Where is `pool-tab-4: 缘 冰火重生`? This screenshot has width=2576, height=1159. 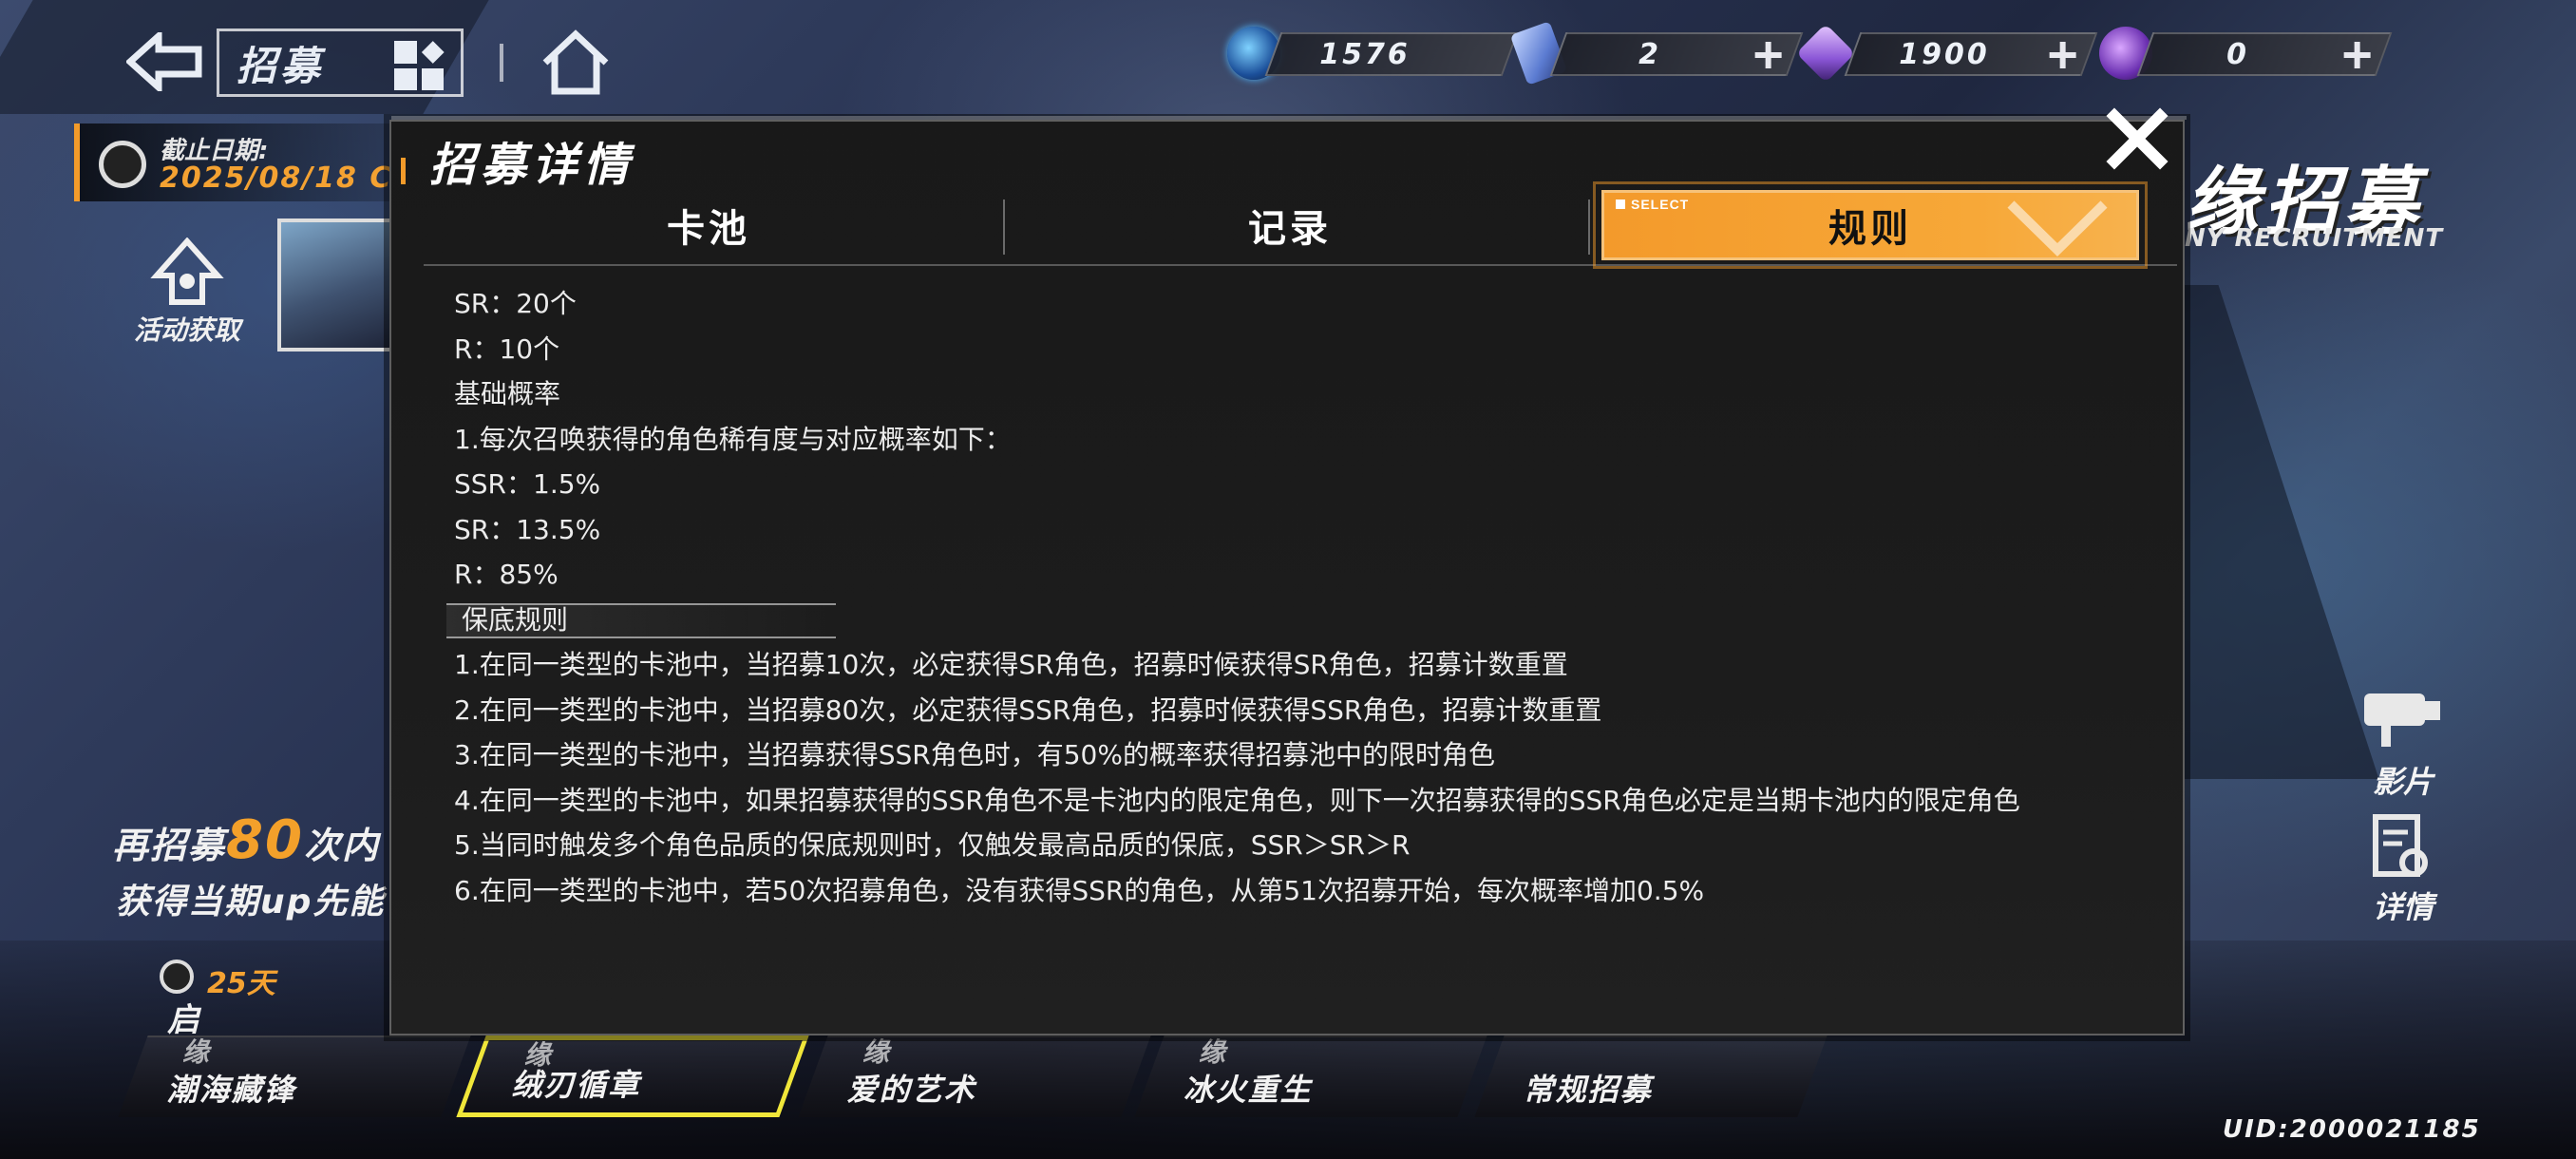 pool-tab-4: 缘 冰火重生 is located at coordinates (1310, 1076).